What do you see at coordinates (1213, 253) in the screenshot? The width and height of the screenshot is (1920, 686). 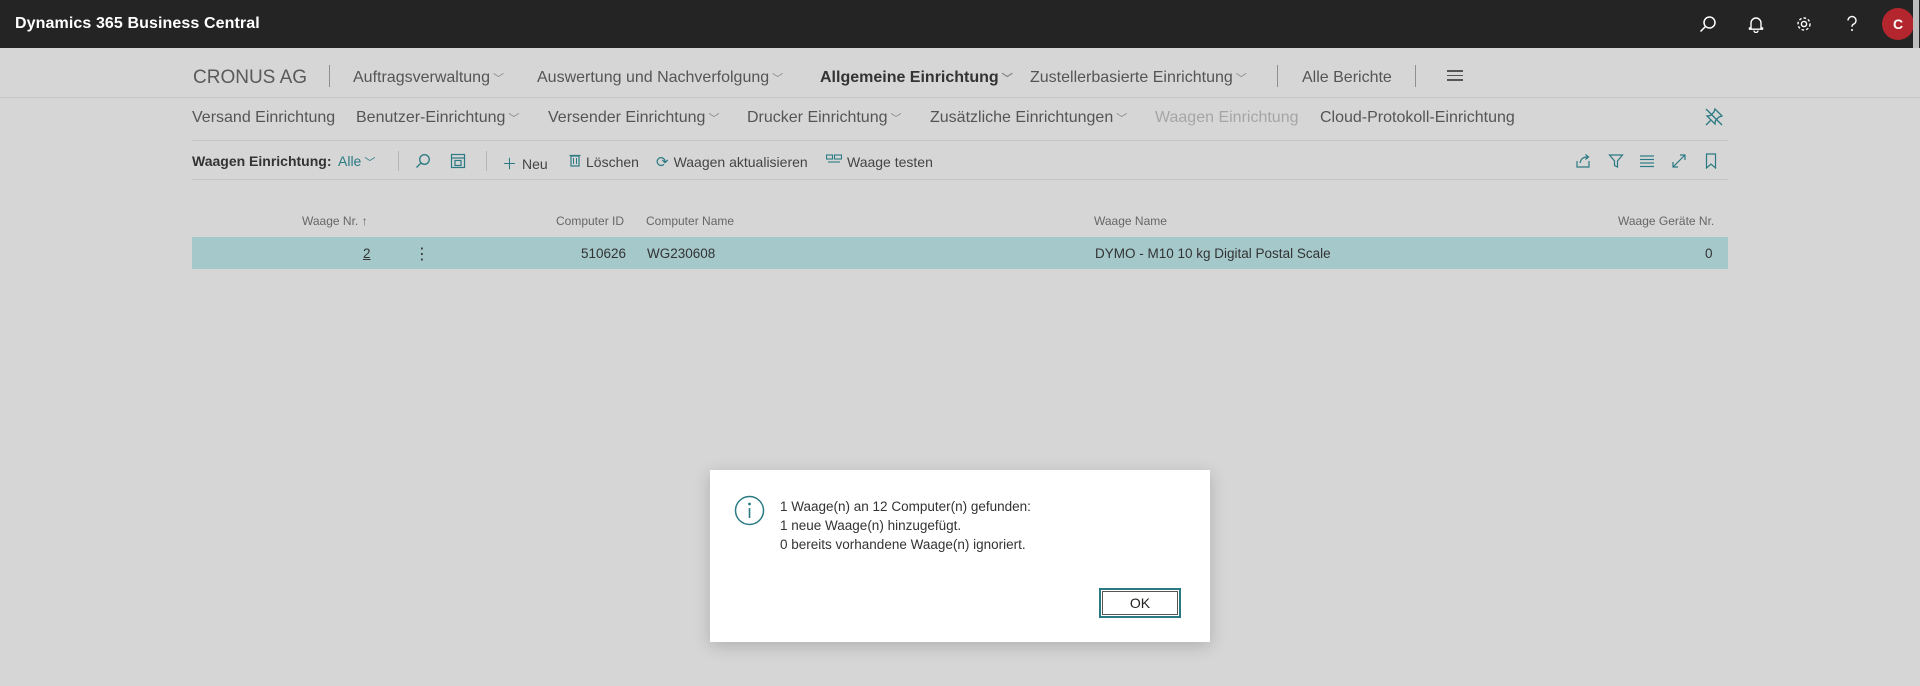 I see `cell-waage-name: DYMO - M10 10 kg Digital Postal Scale` at bounding box center [1213, 253].